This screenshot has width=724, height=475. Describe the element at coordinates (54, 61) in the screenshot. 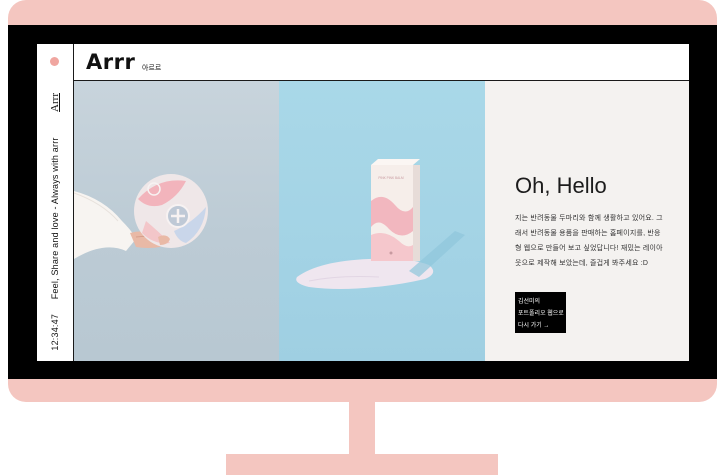

I see `menu-dot-icon` at that location.